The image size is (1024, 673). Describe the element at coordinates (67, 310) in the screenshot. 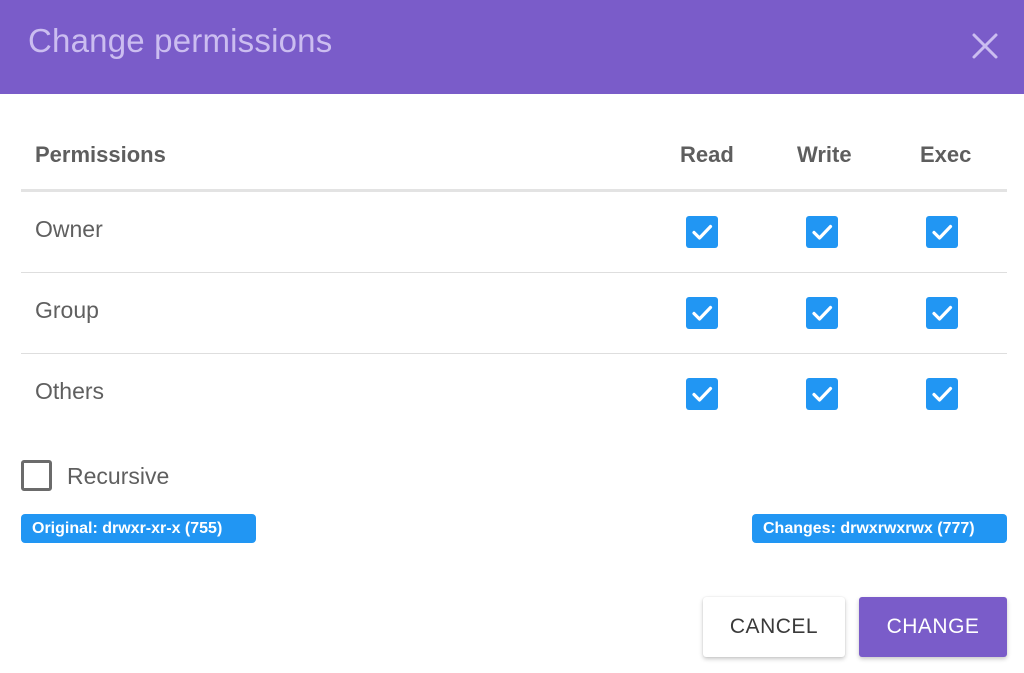

I see `row-label-group: Group` at that location.